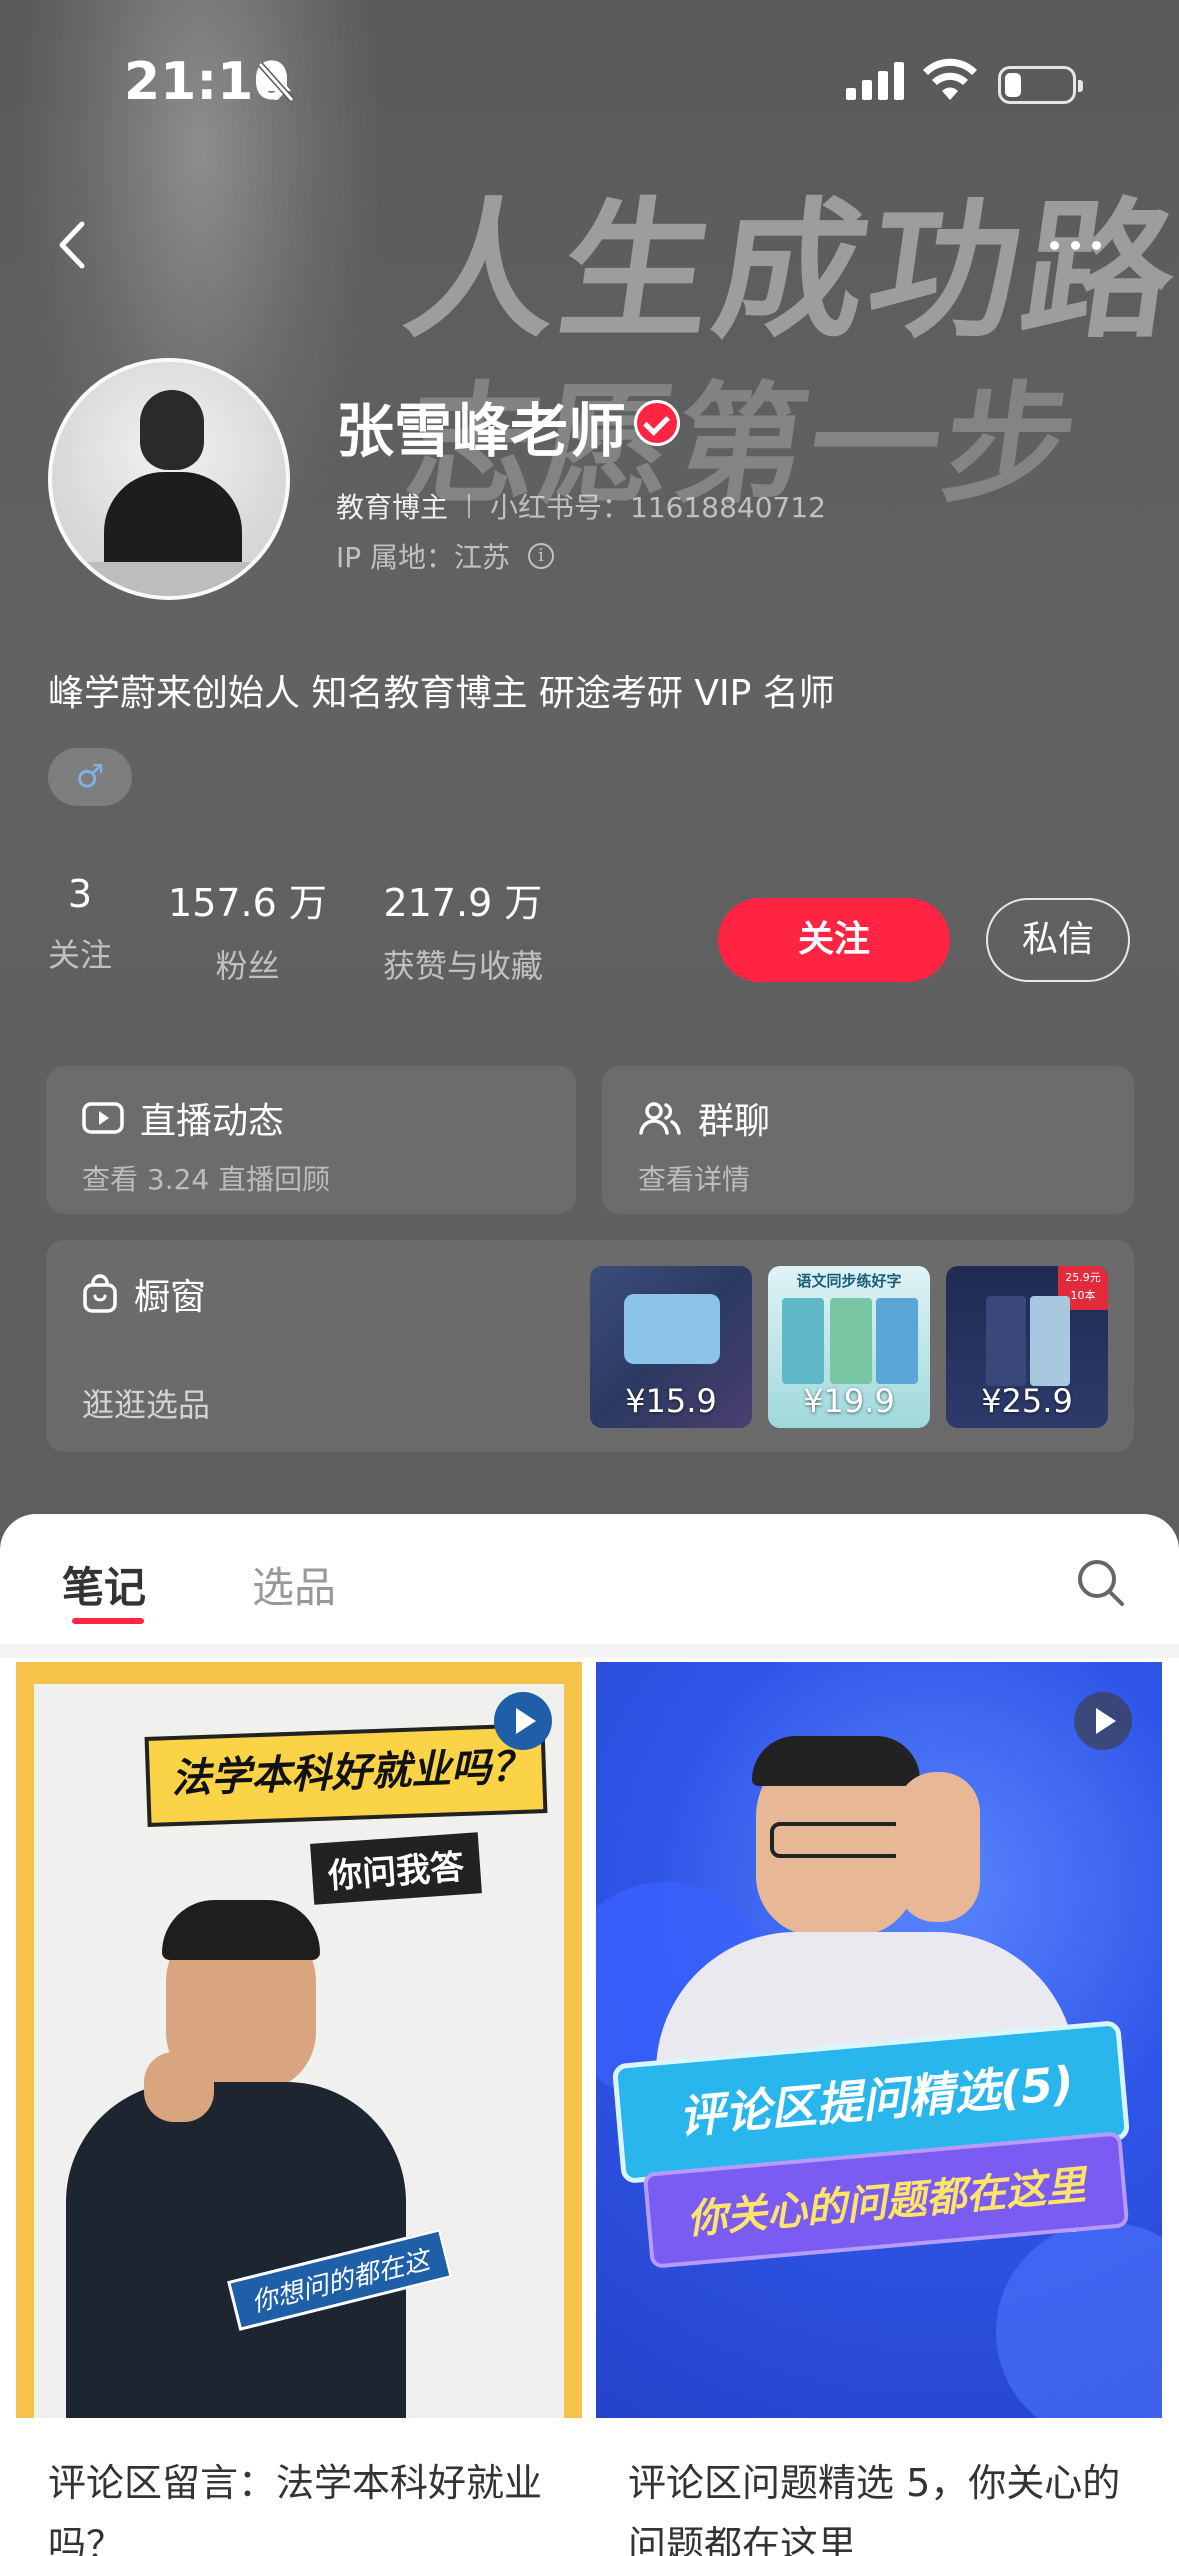  What do you see at coordinates (247, 929) in the screenshot?
I see `stat-followers: 157.6 万 粉丝` at bounding box center [247, 929].